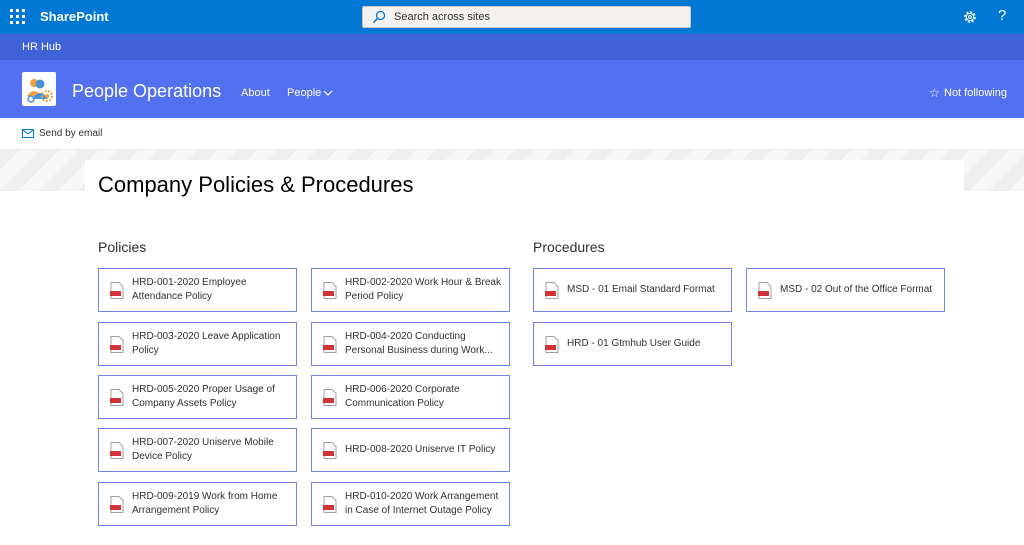 The height and width of the screenshot is (545, 1024). Describe the element at coordinates (970, 17) in the screenshot. I see `settings-gear-icon` at that location.